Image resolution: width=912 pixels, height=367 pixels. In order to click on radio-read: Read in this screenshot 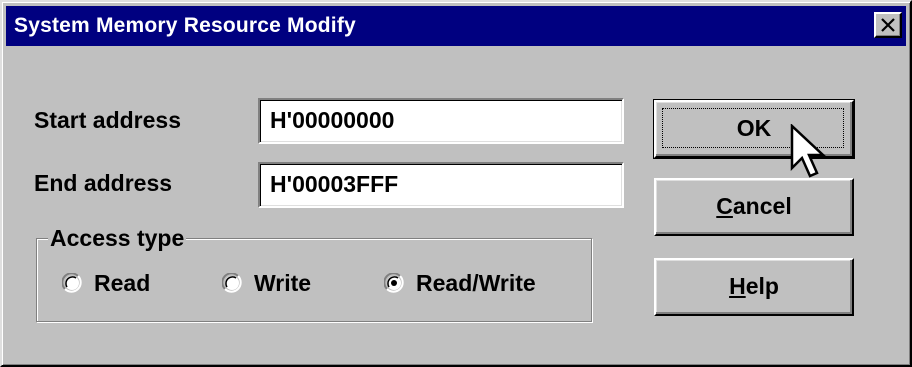, I will do `click(106, 283)`.